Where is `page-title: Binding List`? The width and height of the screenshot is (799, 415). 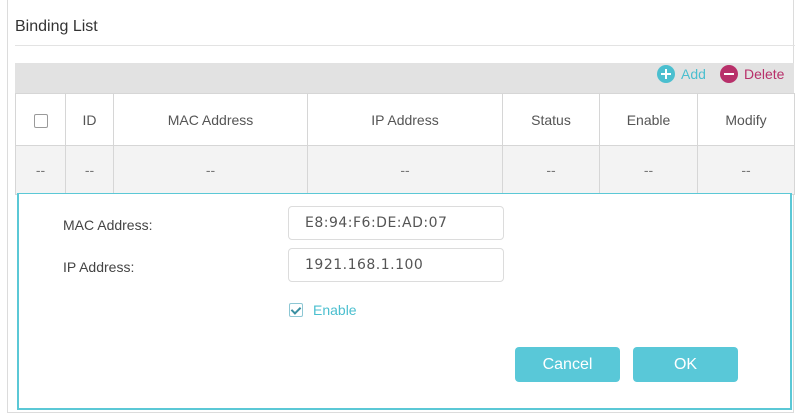 page-title: Binding List is located at coordinates (56, 26).